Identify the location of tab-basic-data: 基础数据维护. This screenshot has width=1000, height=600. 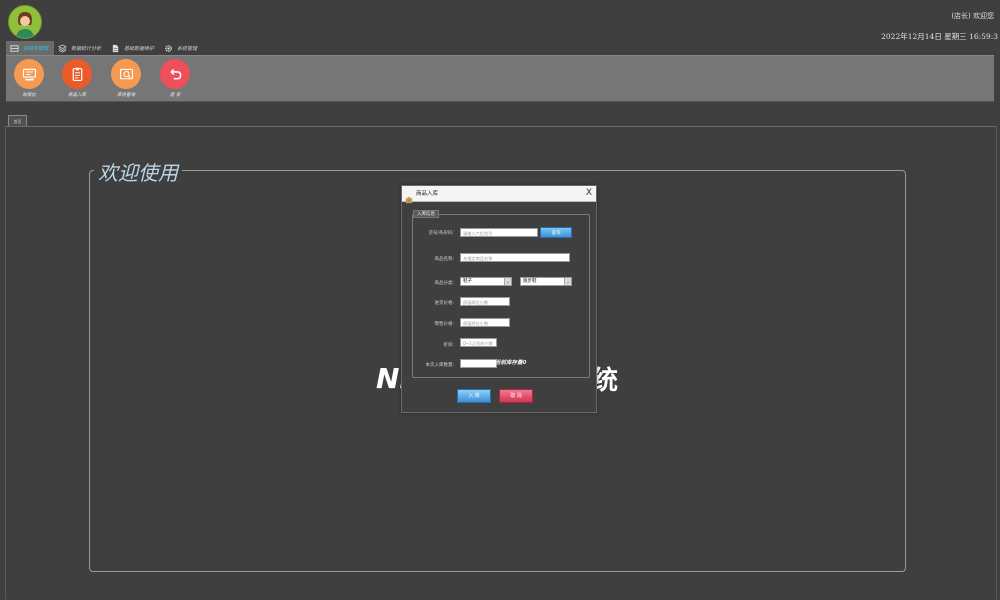
(133, 48).